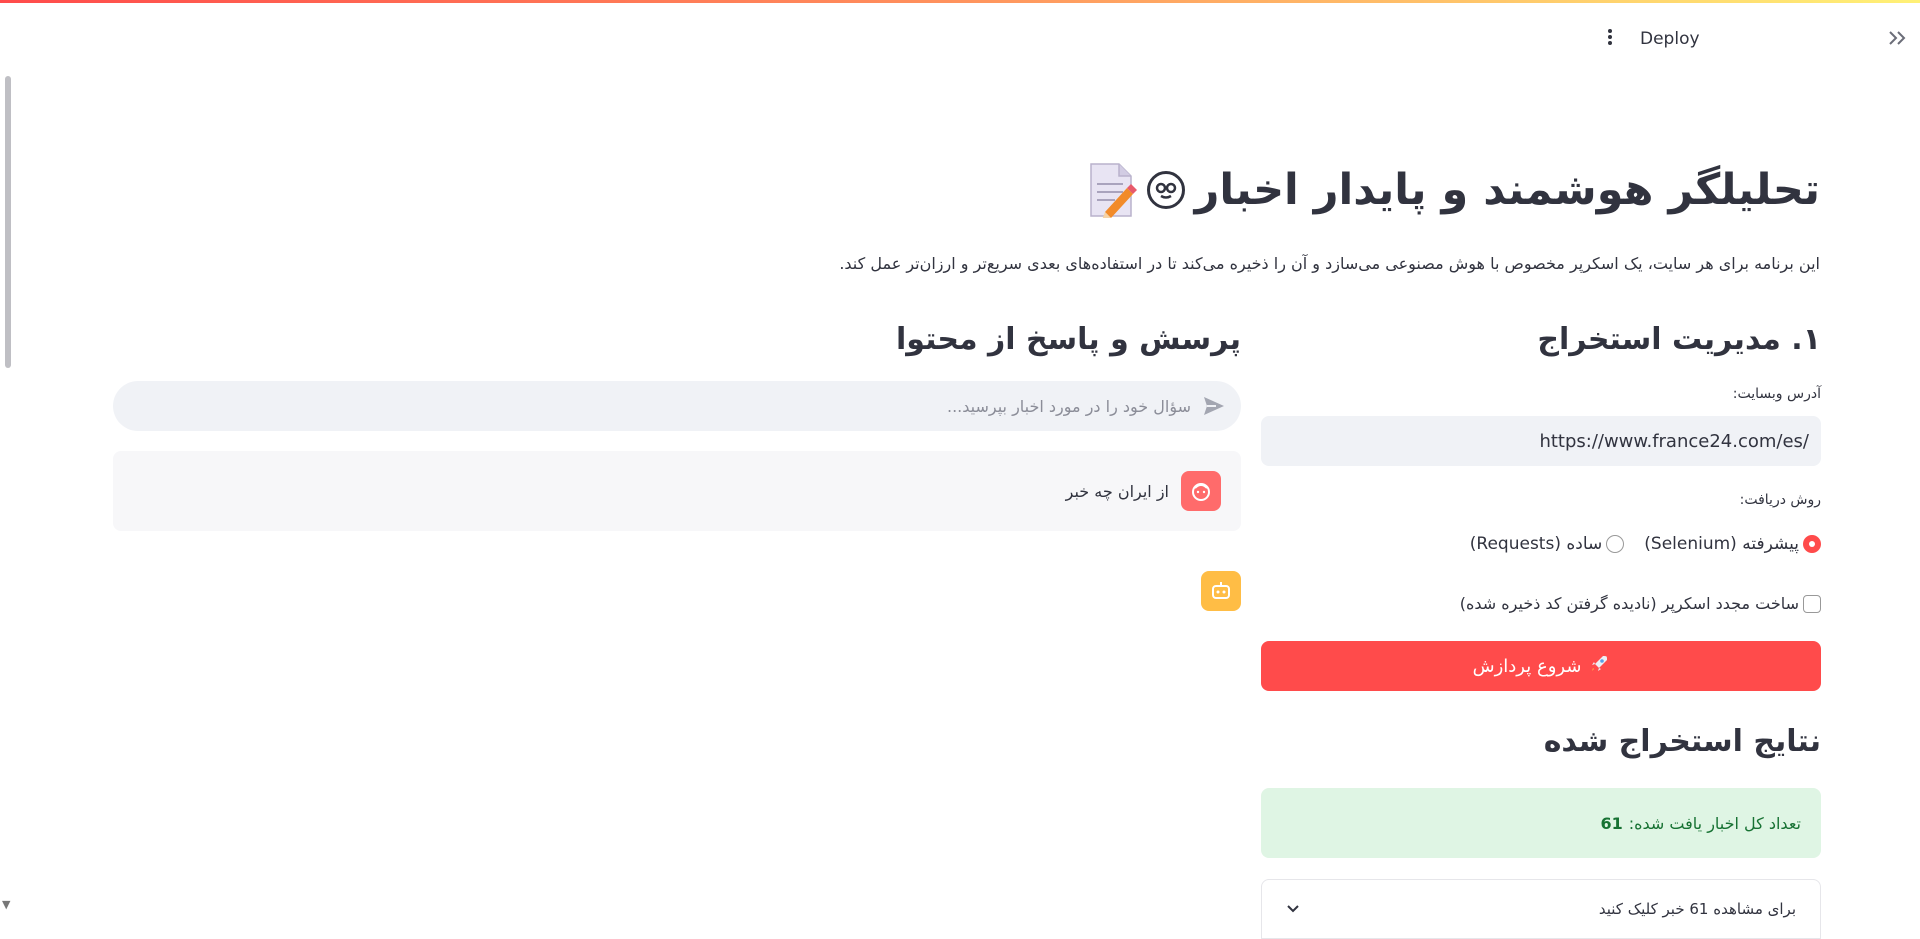  Describe the element at coordinates (1536, 544) in the screenshot. I see `radio-requests-label: ساده (Requests)` at that location.